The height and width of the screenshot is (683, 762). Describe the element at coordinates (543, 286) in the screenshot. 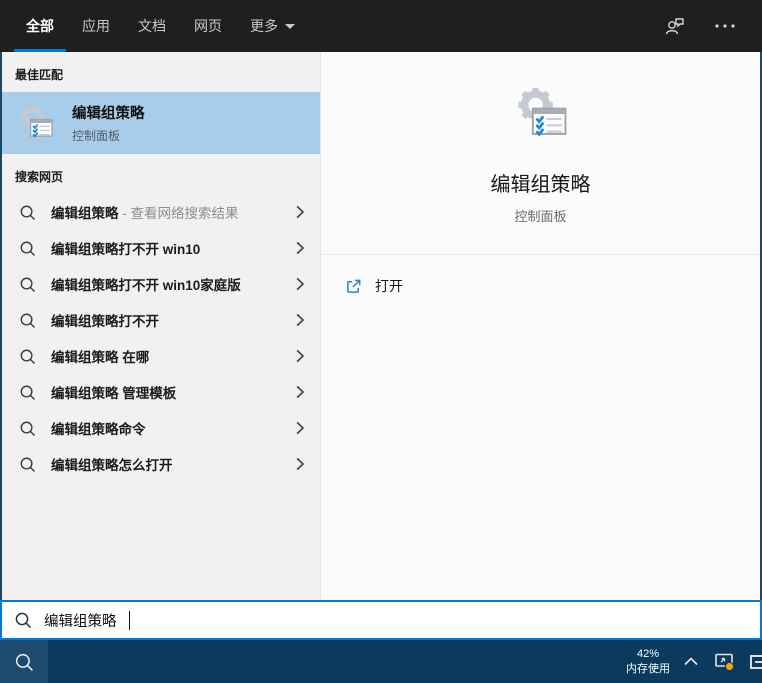

I see `open-action: 打开` at that location.